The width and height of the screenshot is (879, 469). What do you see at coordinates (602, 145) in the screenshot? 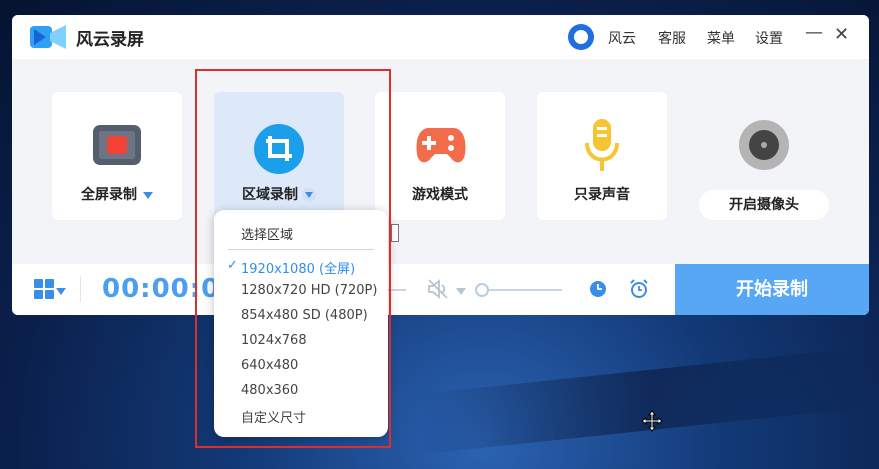
I see `microphone-icon` at bounding box center [602, 145].